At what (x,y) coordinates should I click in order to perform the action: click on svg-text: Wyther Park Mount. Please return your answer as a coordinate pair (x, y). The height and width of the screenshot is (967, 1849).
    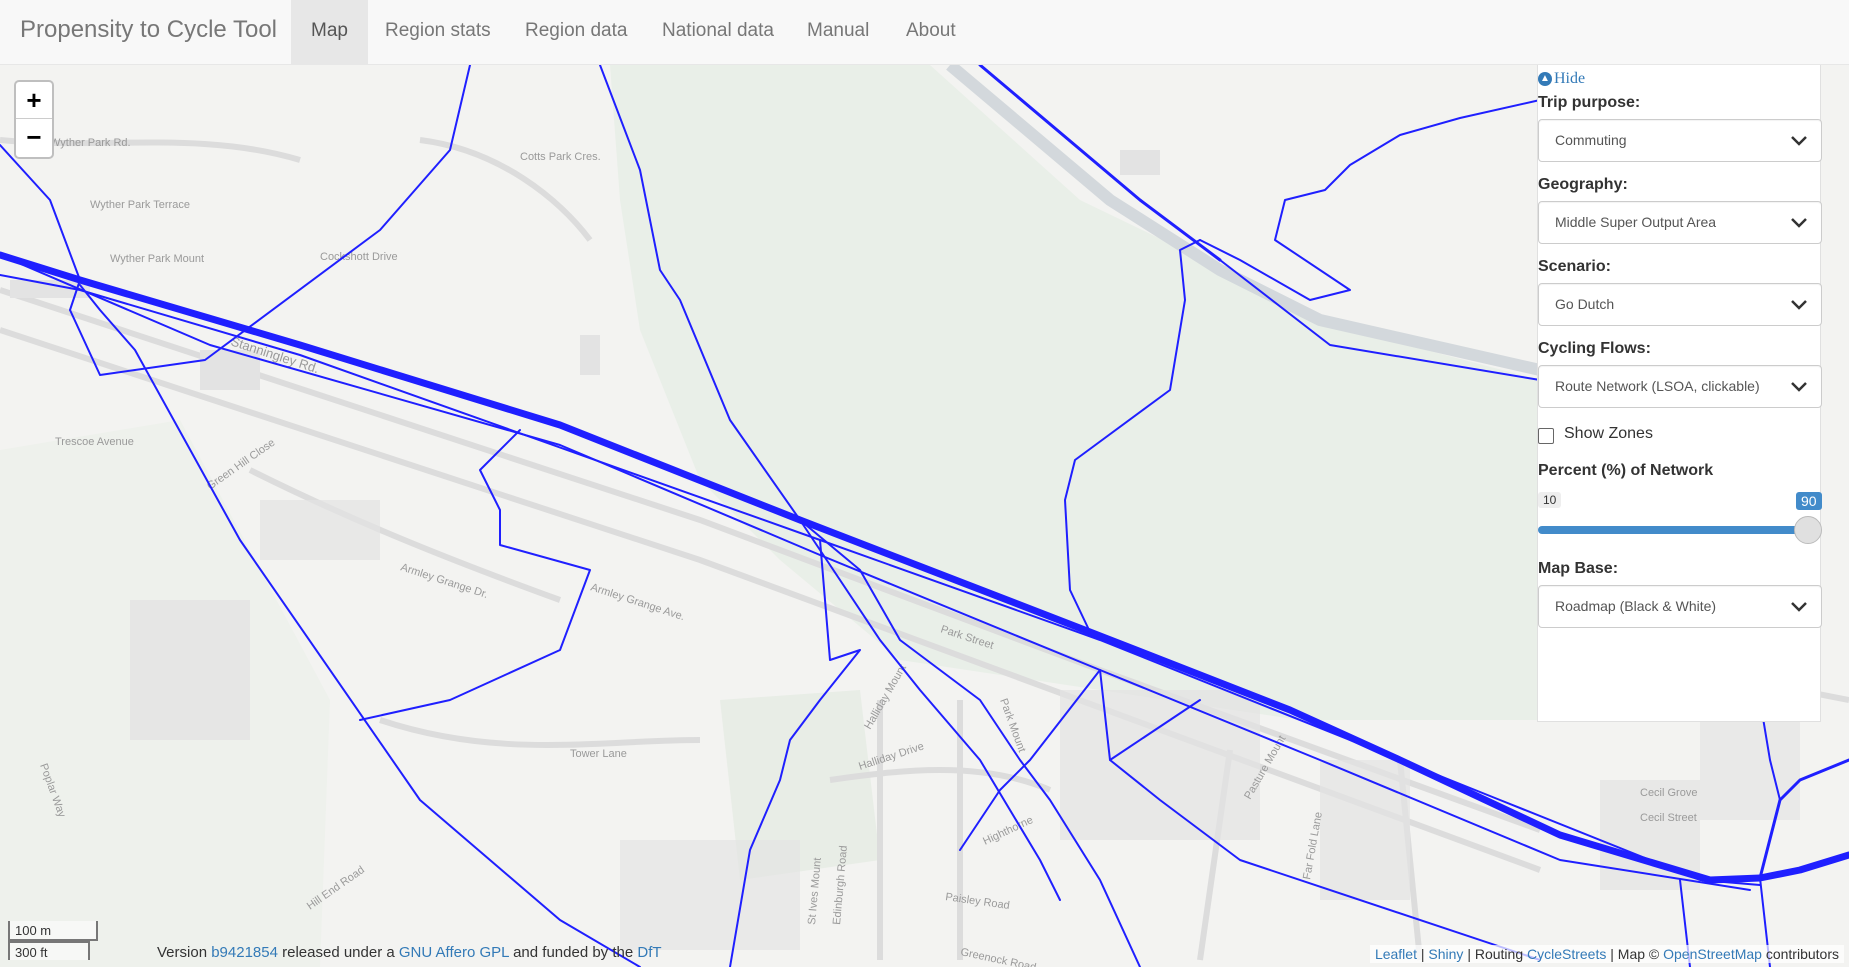
    Looking at the image, I should click on (157, 259).